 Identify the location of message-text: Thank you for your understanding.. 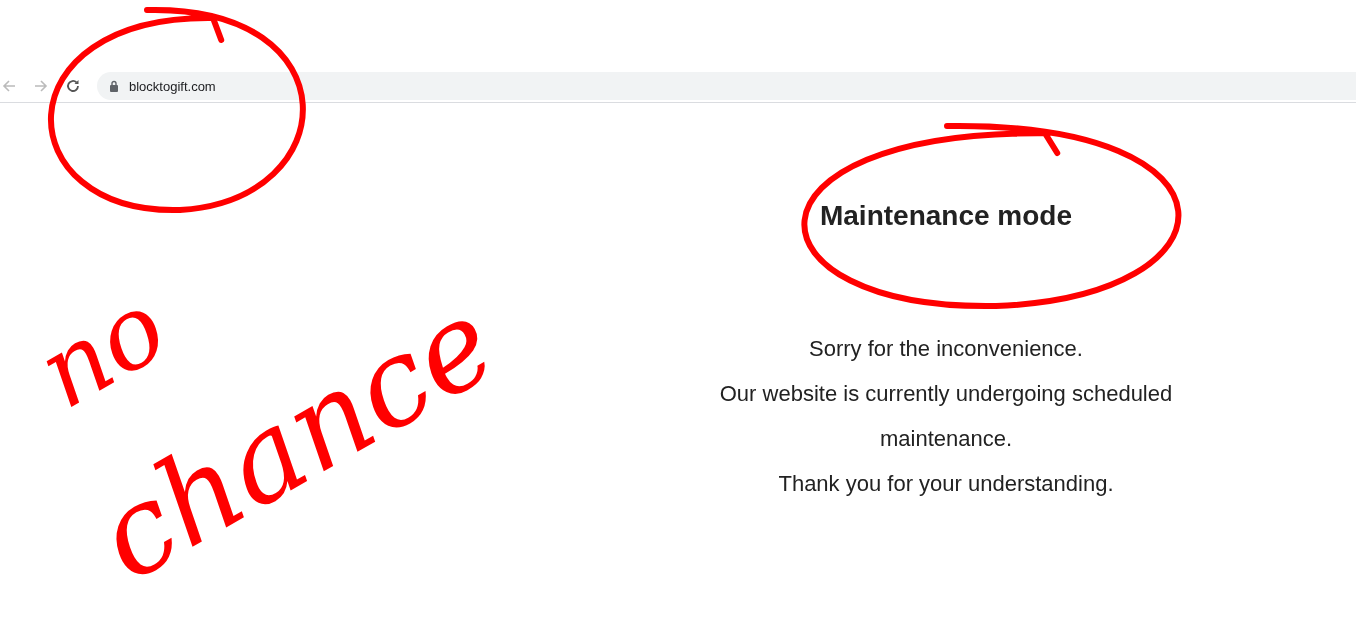
(946, 484).